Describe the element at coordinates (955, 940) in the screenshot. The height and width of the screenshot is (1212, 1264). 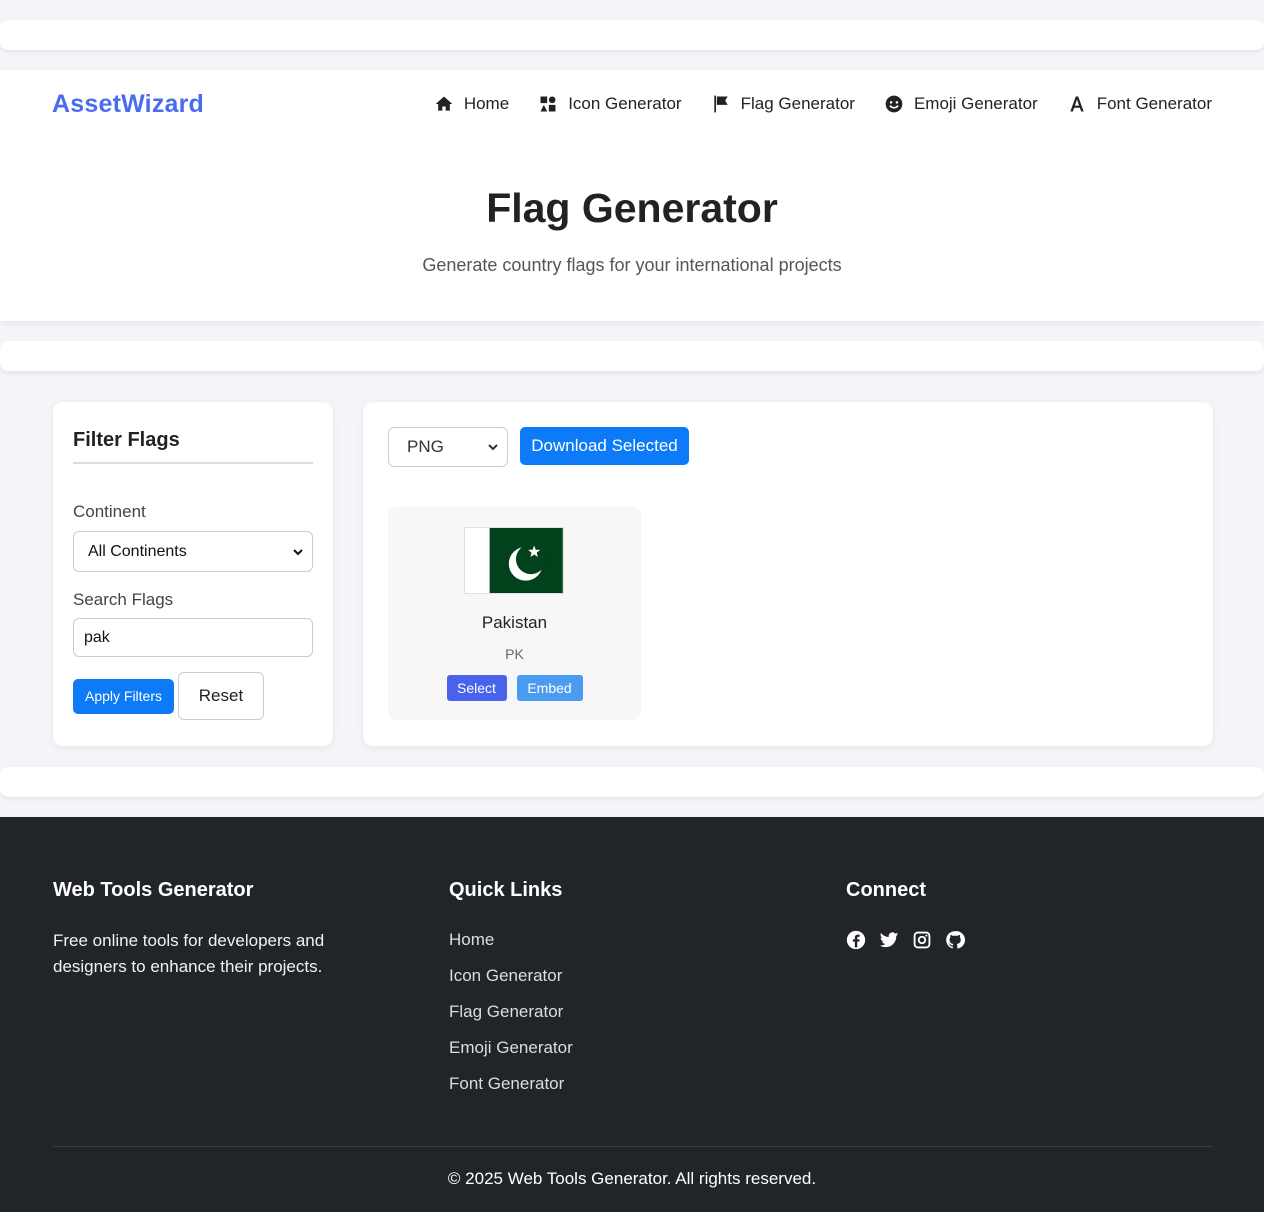
I see `github-icon` at that location.